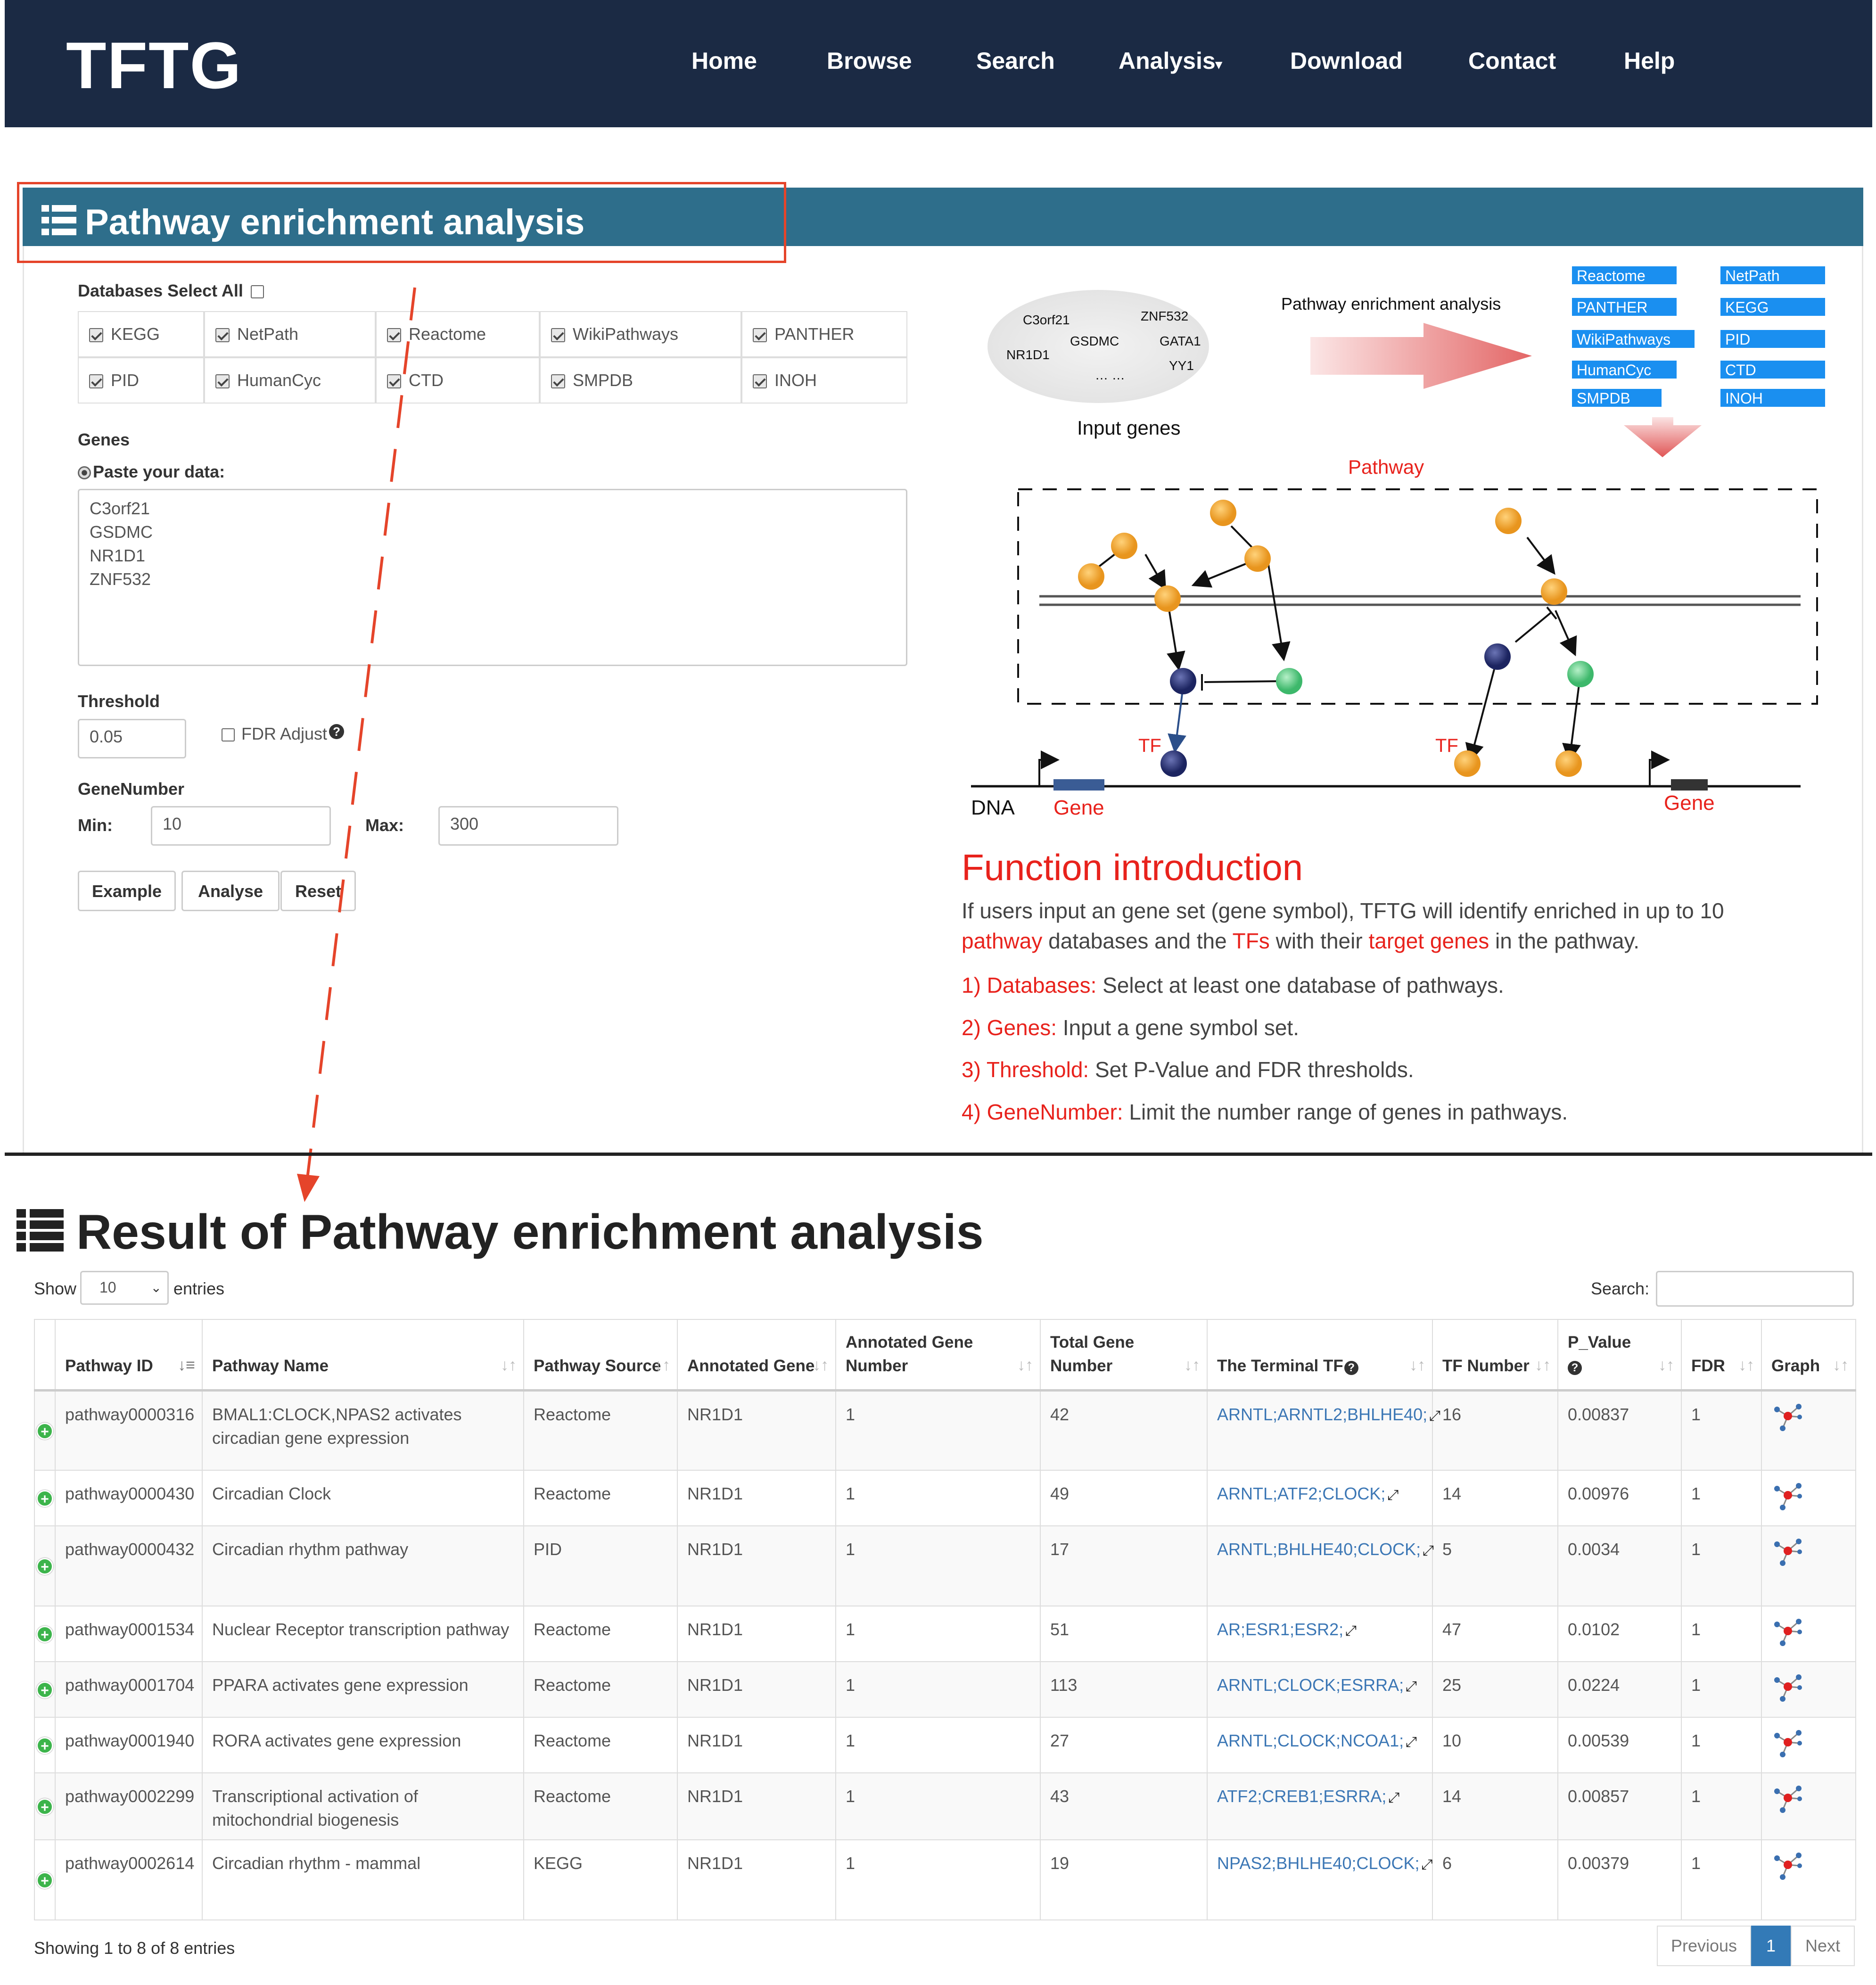 This screenshot has height=1985, width=1876. Describe the element at coordinates (870, 60) in the screenshot. I see `nav-browse: Browse` at that location.